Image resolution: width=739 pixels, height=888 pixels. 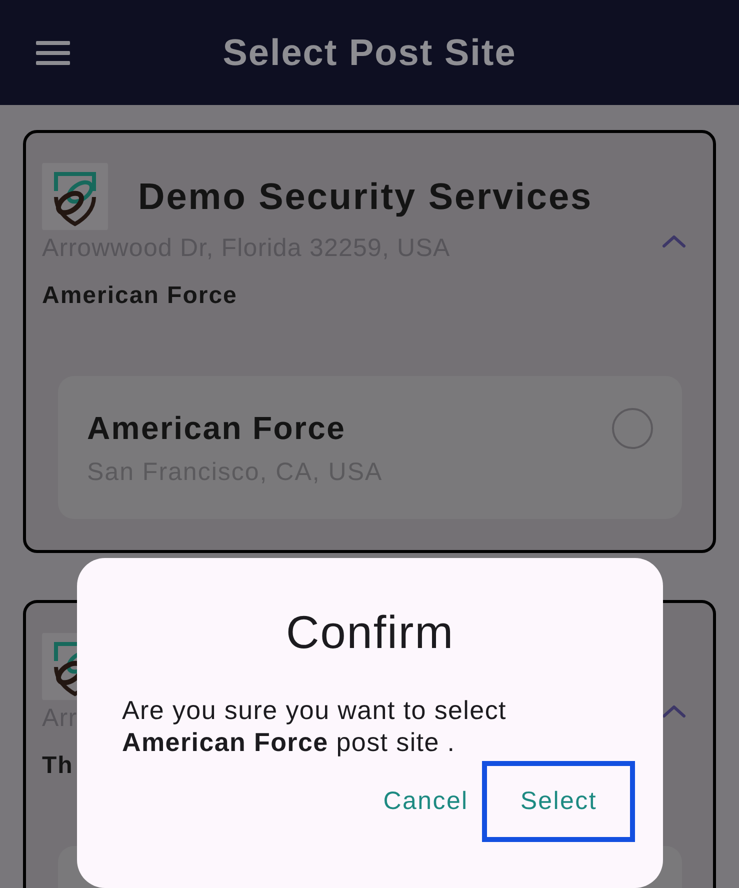 I want to click on screen-title: Select Post Site, so click(x=369, y=53).